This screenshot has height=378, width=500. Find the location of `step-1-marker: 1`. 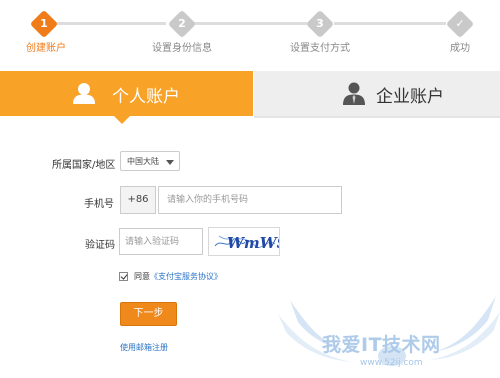

step-1-marker: 1 is located at coordinates (44, 24).